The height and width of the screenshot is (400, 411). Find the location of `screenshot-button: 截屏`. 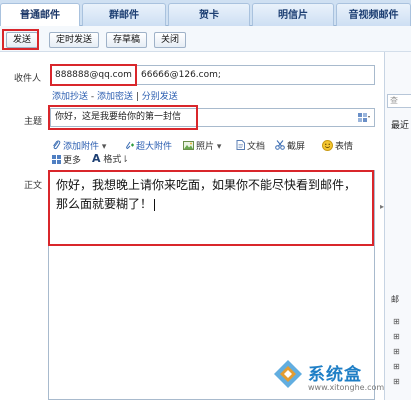

screenshot-button: 截屏 is located at coordinates (290, 146).